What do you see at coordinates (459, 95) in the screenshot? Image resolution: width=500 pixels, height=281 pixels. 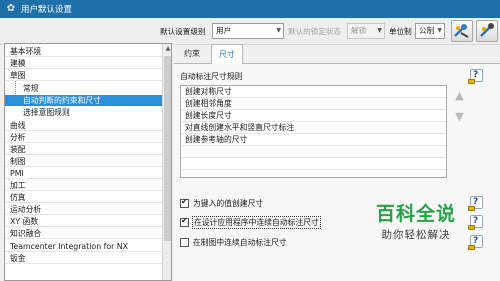 I see `move-up-icon: ▲` at bounding box center [459, 95].